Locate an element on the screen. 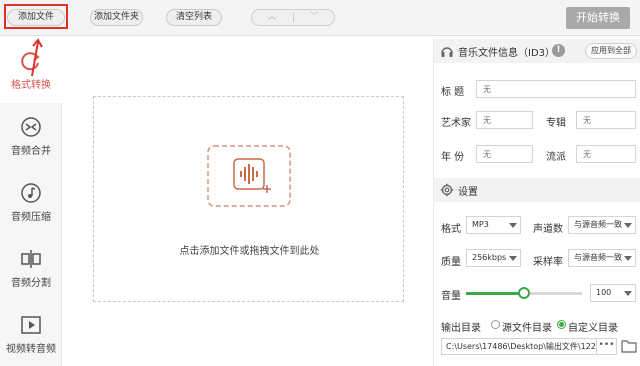  sidebar-item-audio-merge: 音频合并 is located at coordinates (31, 136).